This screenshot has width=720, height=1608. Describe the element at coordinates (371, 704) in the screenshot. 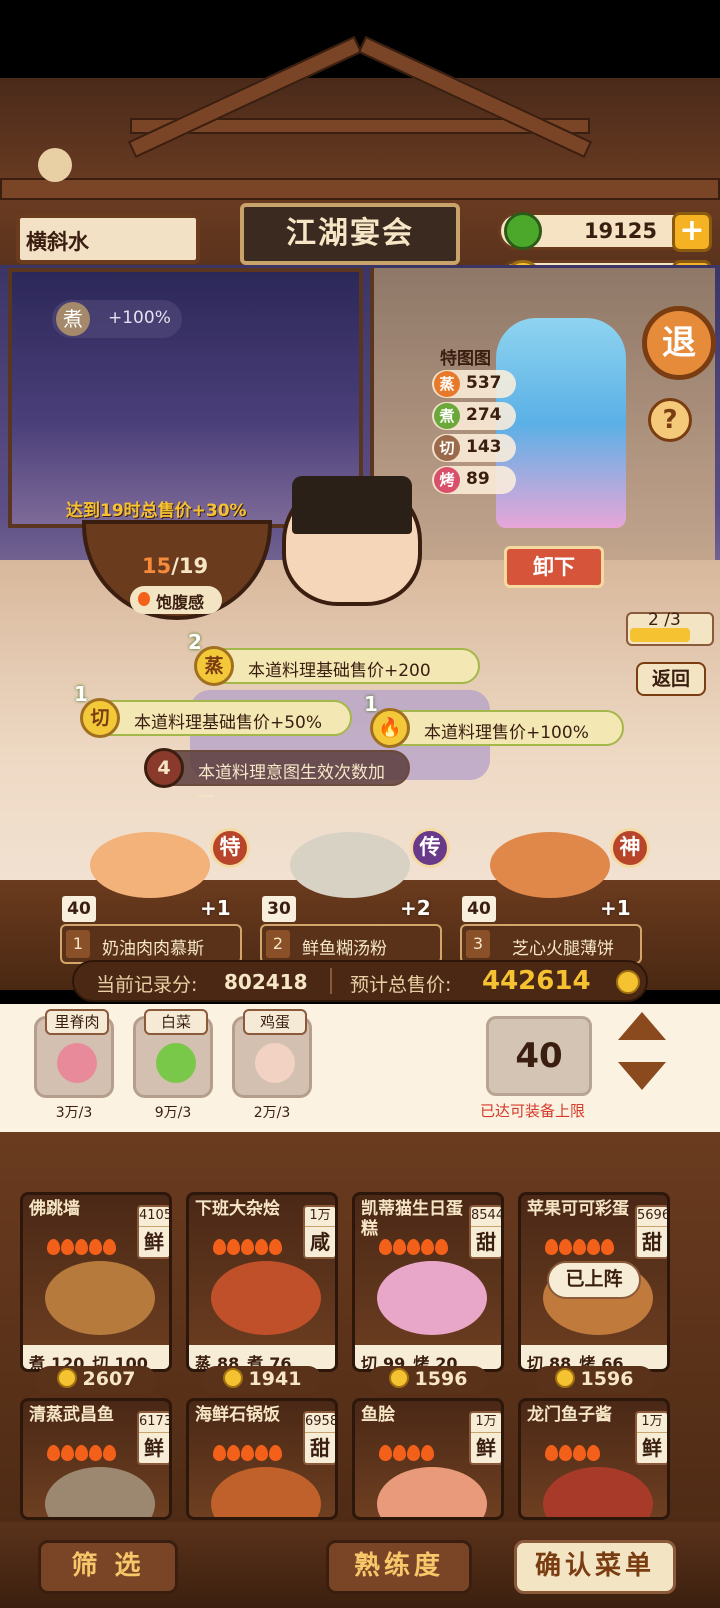

I see `buff-count: 1` at that location.